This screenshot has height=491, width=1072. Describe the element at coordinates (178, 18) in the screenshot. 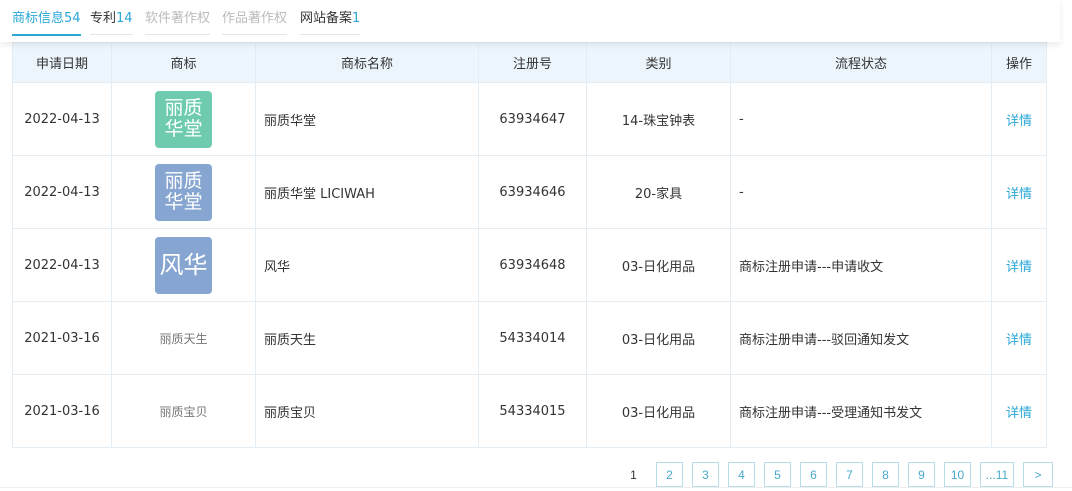

I see `tab-label: 软件著作权` at that location.